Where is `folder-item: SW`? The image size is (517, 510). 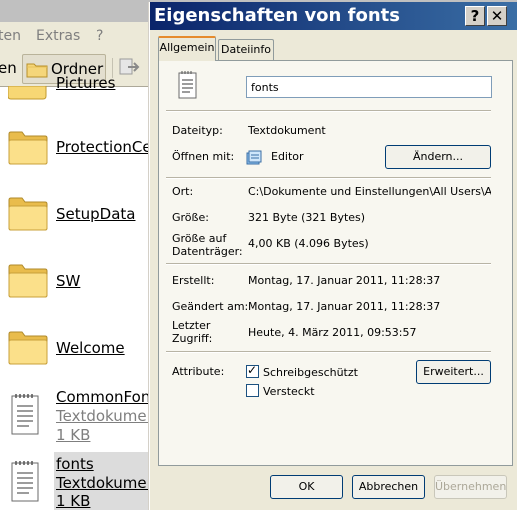
folder-item: SW is located at coordinates (80, 283).